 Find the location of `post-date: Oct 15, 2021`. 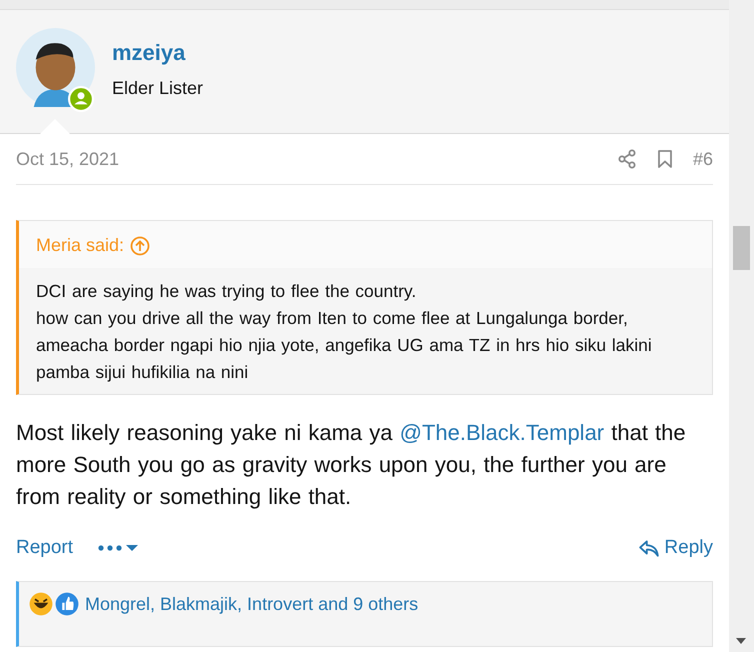

post-date: Oct 15, 2021 is located at coordinates (316, 159).